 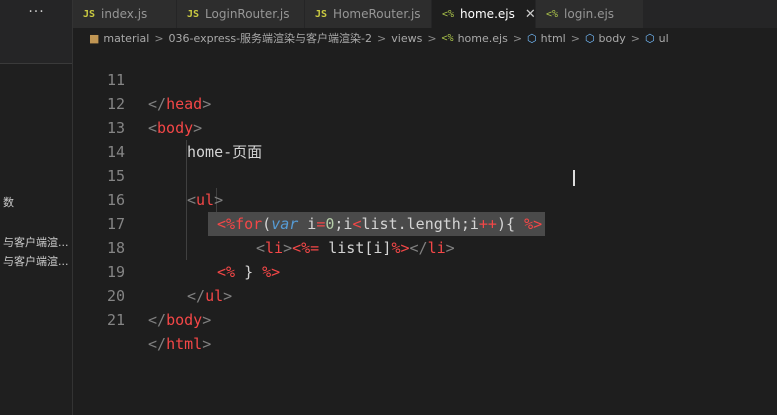 I want to click on folder-icon: ■, so click(x=94, y=38).